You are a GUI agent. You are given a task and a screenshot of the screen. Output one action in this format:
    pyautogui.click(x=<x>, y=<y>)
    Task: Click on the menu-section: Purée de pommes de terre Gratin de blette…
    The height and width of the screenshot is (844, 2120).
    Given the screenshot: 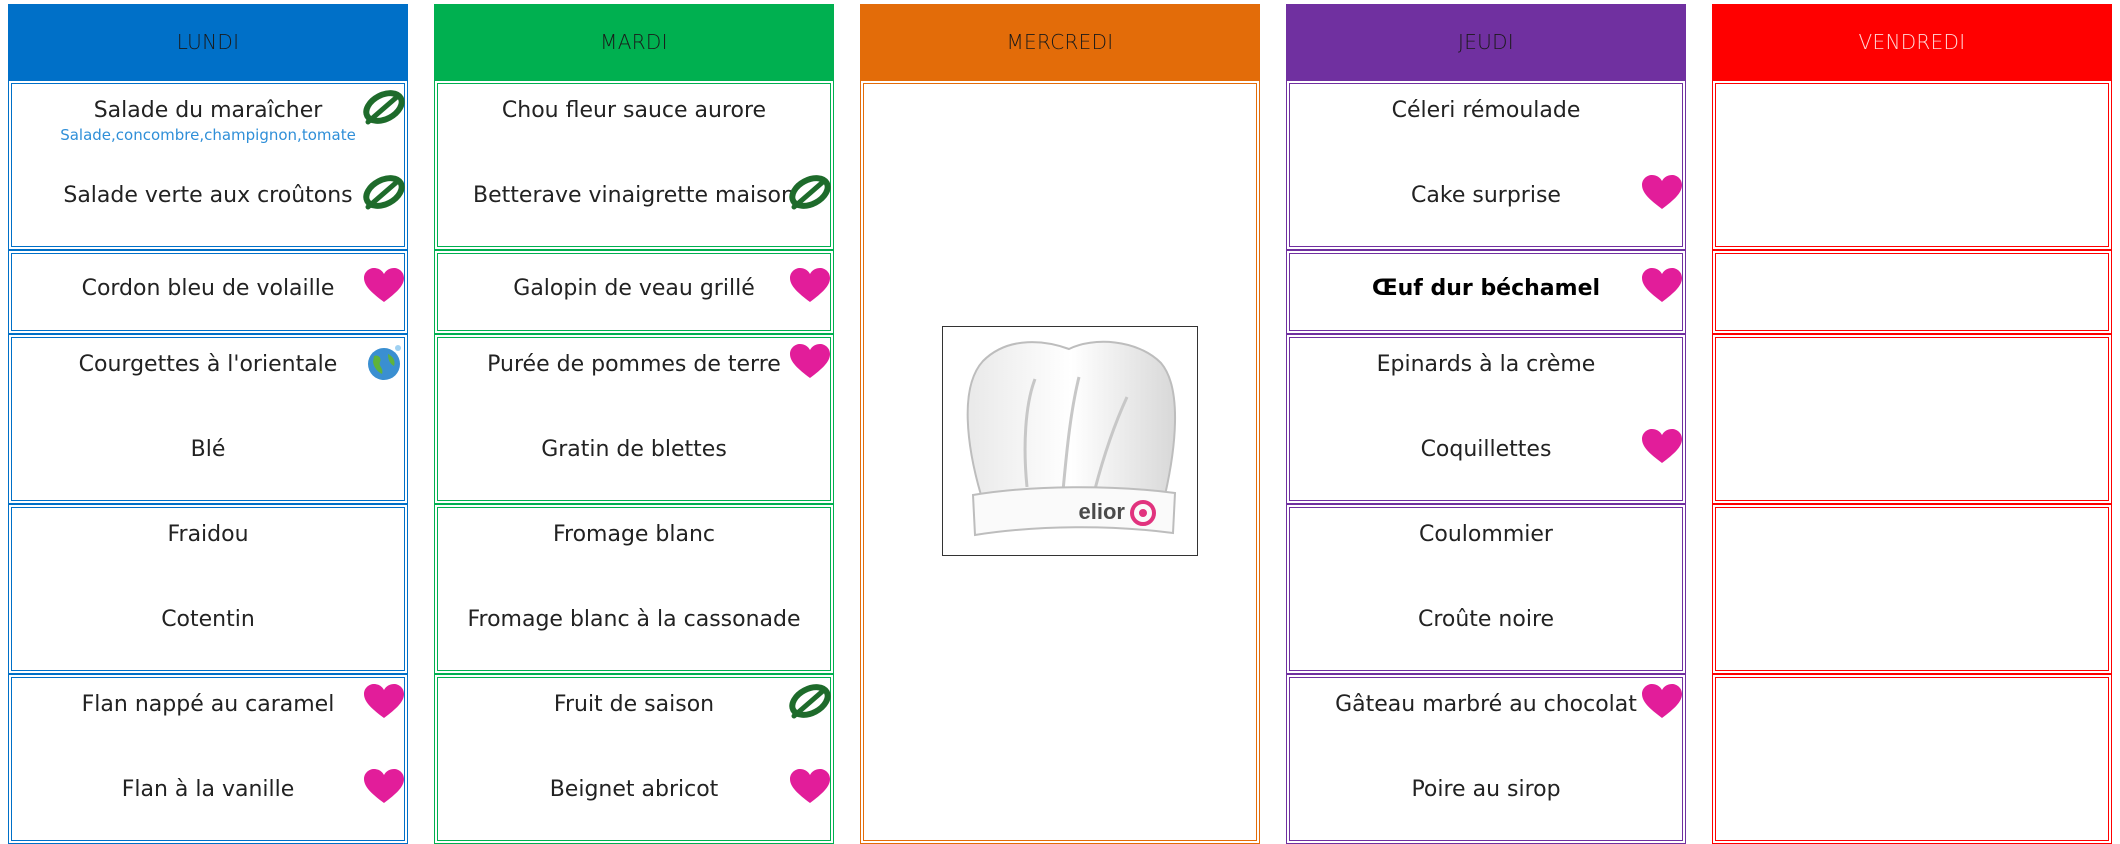 What is the action you would take?
    pyautogui.click(x=634, y=419)
    